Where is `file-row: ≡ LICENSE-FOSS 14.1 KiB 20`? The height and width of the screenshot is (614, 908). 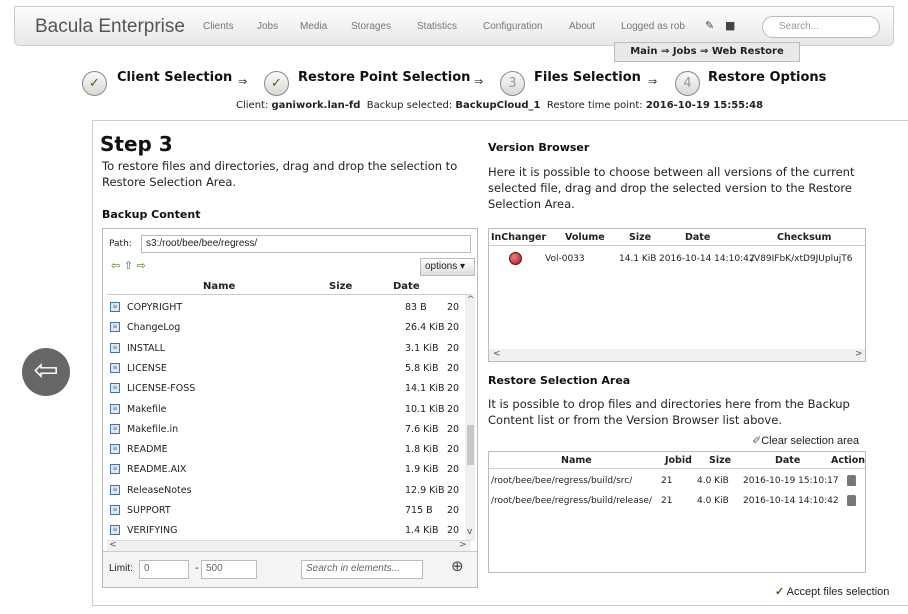 file-row: ≡ LICENSE-FOSS 14.1 KiB 20 is located at coordinates (285, 388).